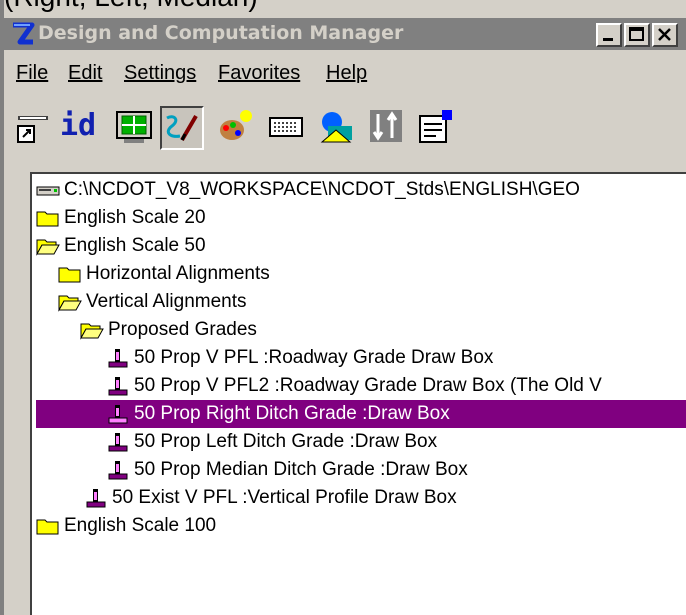 The width and height of the screenshot is (686, 615). I want to click on menu-settings: Settings, so click(160, 73).